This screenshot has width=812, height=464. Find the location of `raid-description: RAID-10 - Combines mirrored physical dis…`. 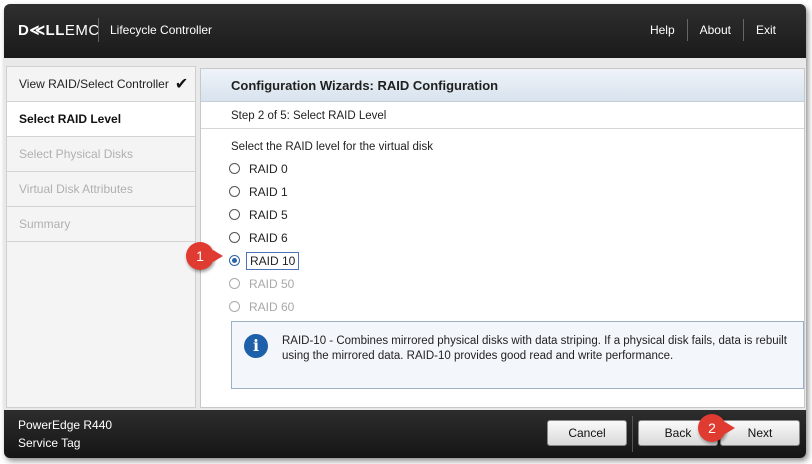

raid-description: RAID-10 - Combines mirrored physical dis… is located at coordinates (534, 348).